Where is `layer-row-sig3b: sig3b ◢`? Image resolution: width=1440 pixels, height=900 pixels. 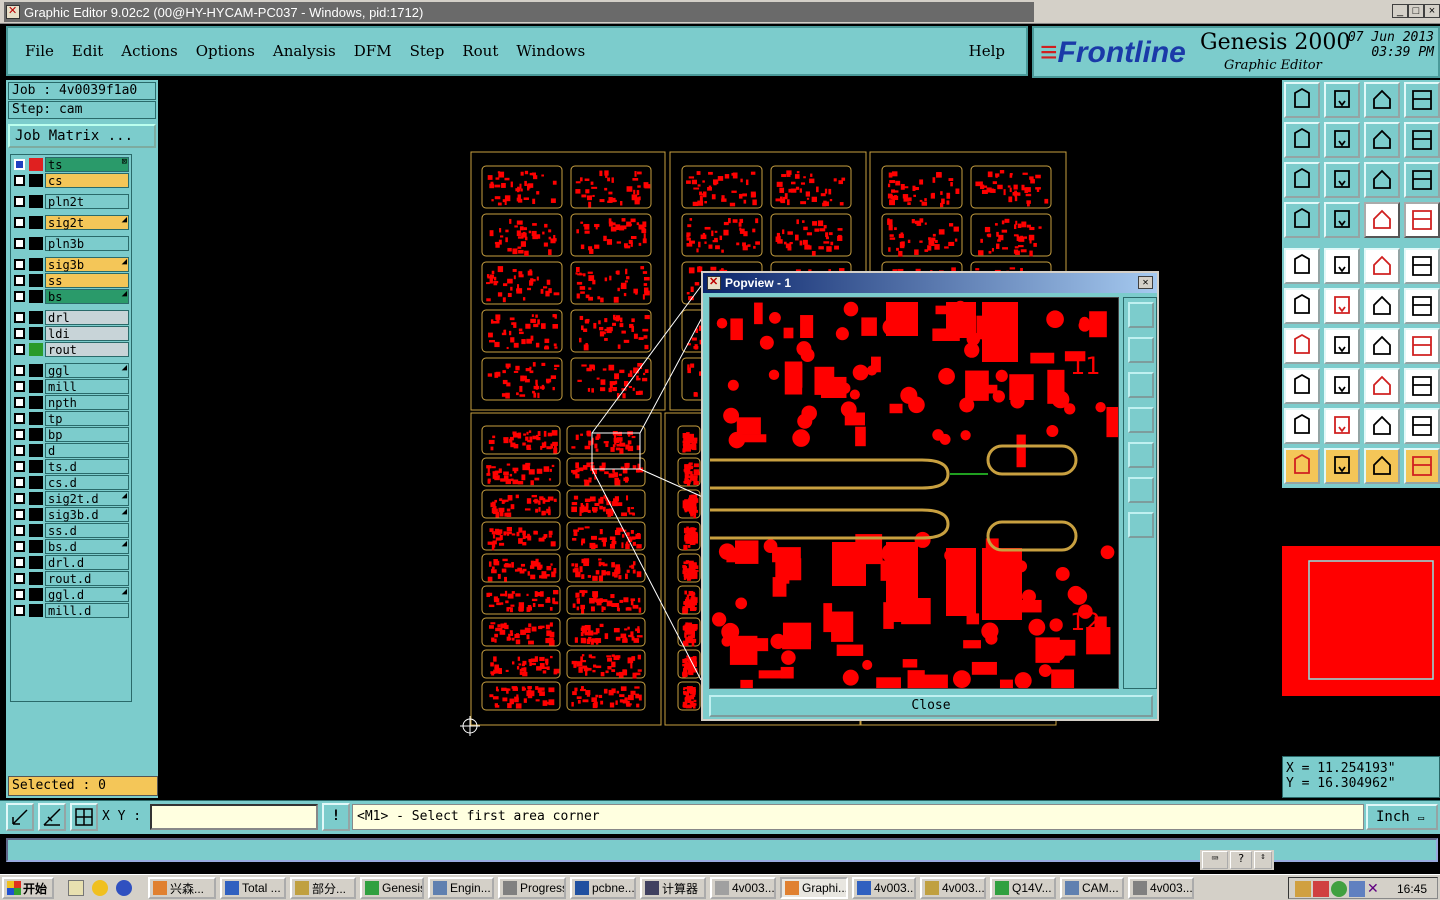 layer-row-sig3b: sig3b ◢ is located at coordinates (70, 264).